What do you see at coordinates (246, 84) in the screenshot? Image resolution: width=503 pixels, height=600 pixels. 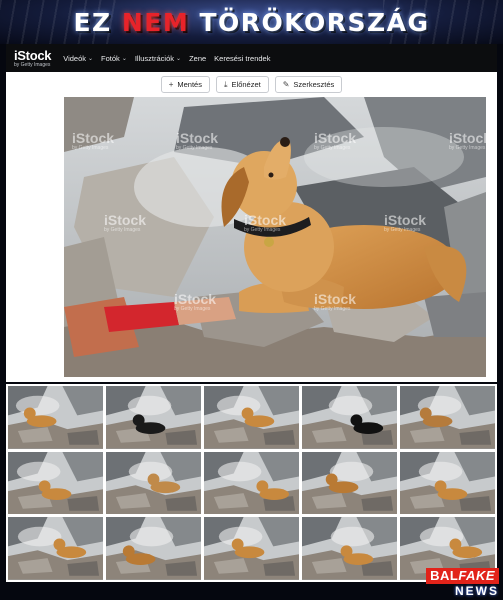 I see `preview-button-label: Előnézet` at bounding box center [246, 84].